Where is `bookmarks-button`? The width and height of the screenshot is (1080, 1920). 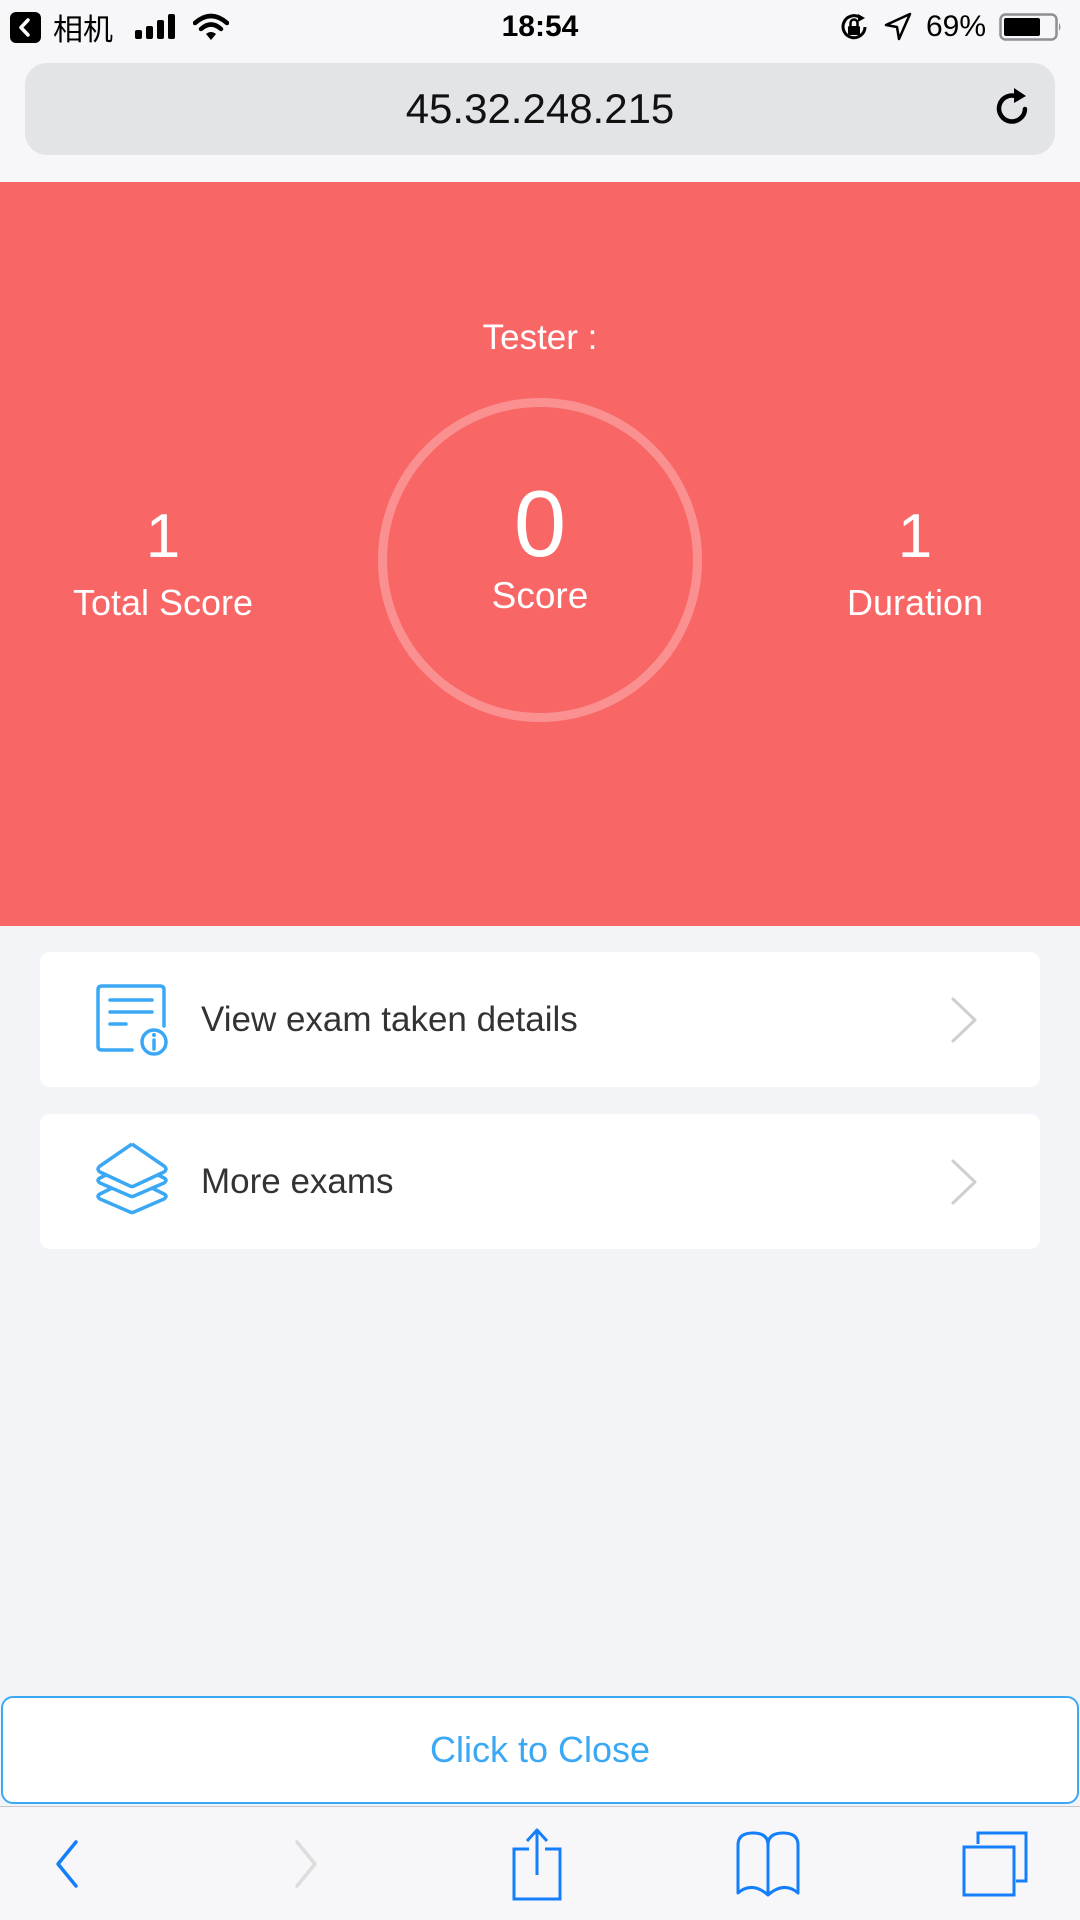
bookmarks-button is located at coordinates (768, 1864).